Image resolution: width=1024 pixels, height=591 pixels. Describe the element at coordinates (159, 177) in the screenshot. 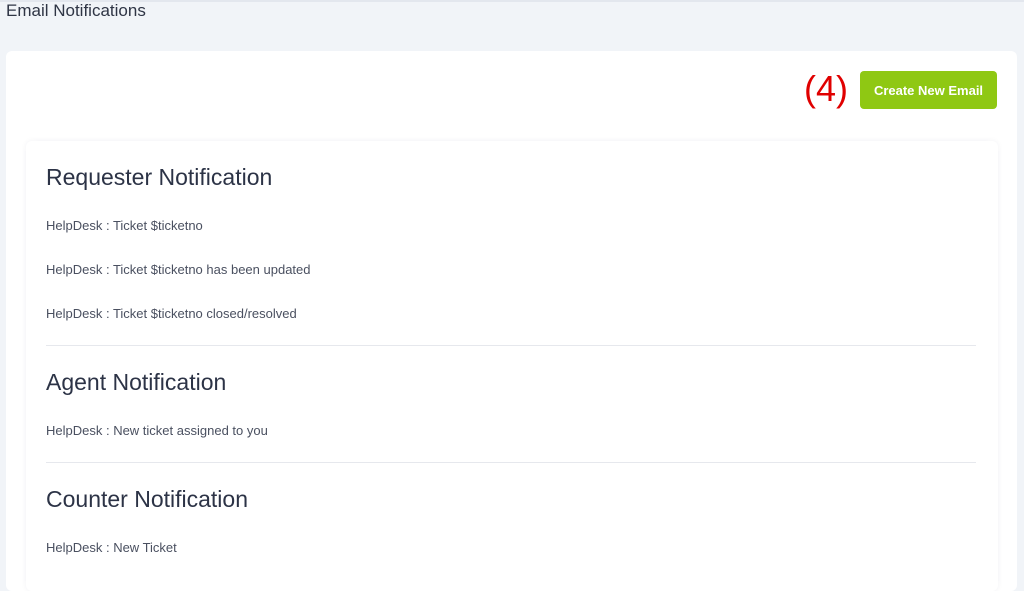

I see `section-title-requester-notification: Requester Notification` at that location.